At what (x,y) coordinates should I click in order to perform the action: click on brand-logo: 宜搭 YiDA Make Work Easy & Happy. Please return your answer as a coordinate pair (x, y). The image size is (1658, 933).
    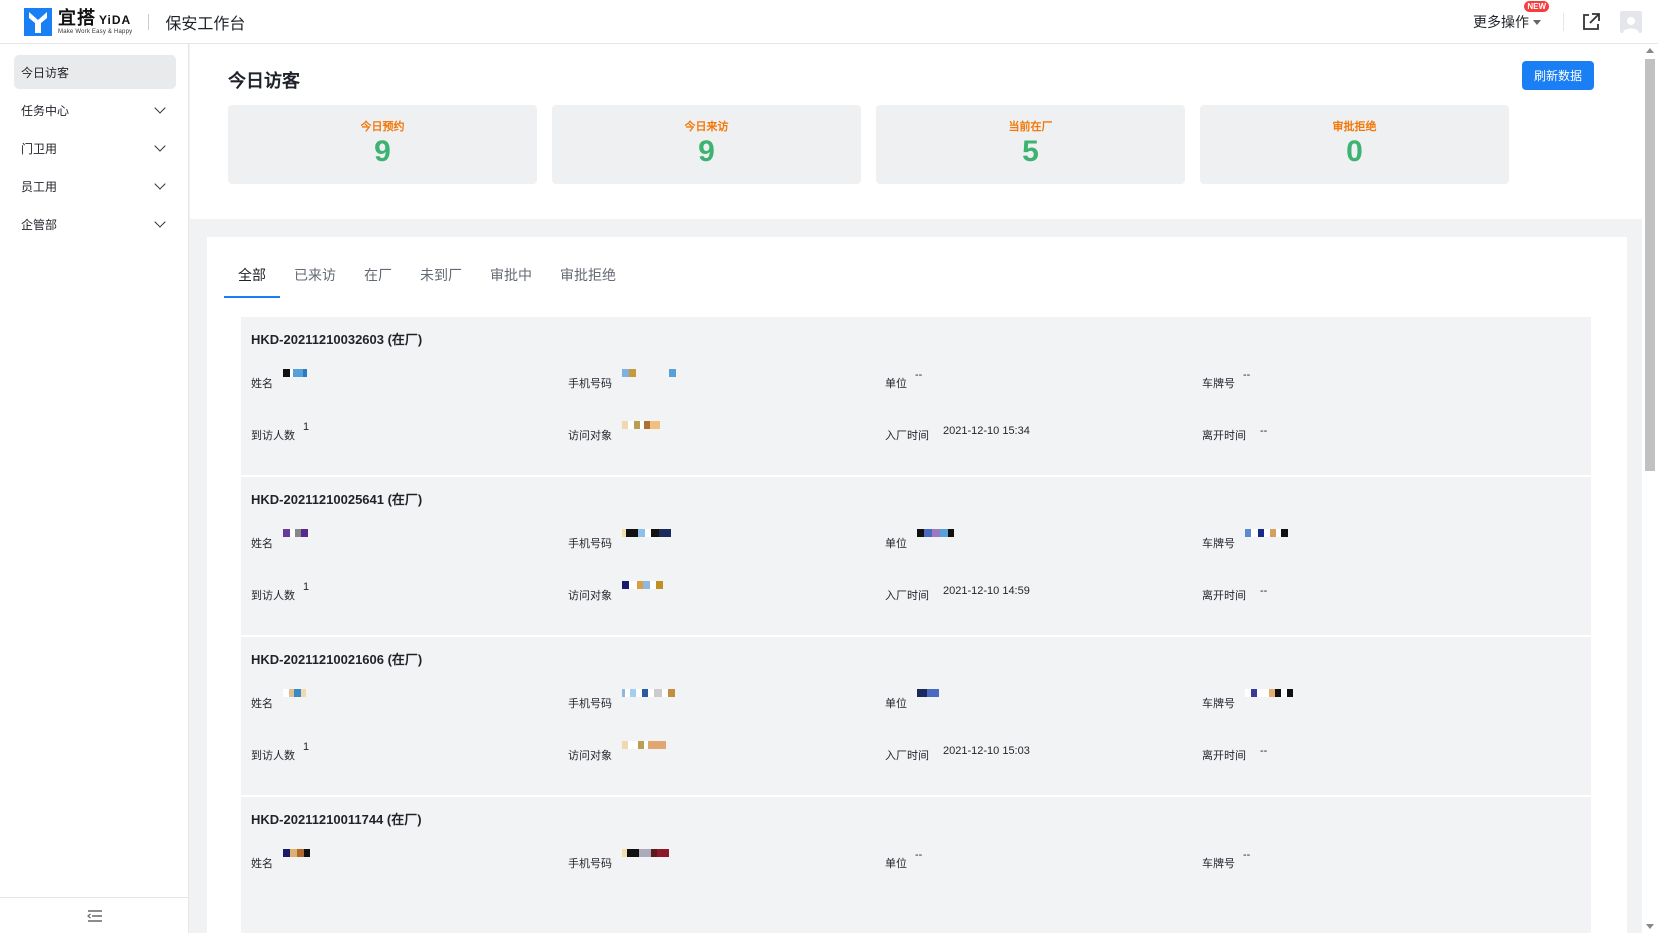
    Looking at the image, I should click on (78, 21).